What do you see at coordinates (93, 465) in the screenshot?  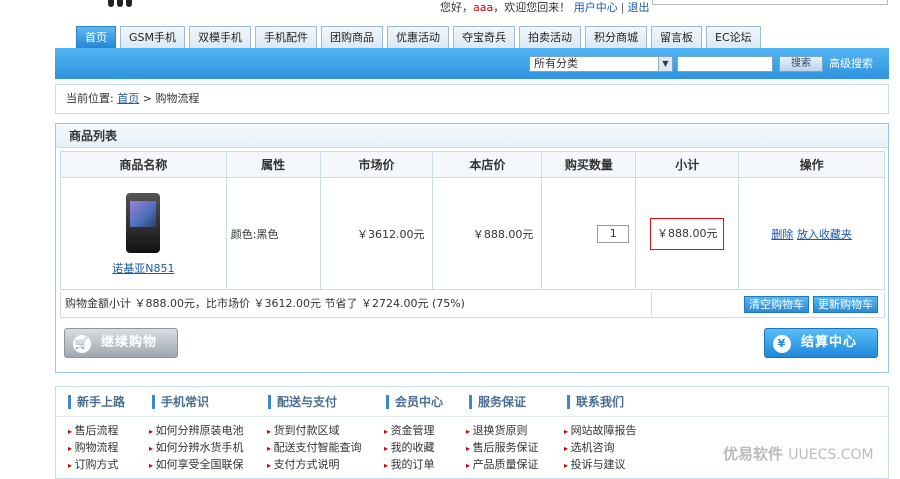 I see `help-link: 订购方式` at bounding box center [93, 465].